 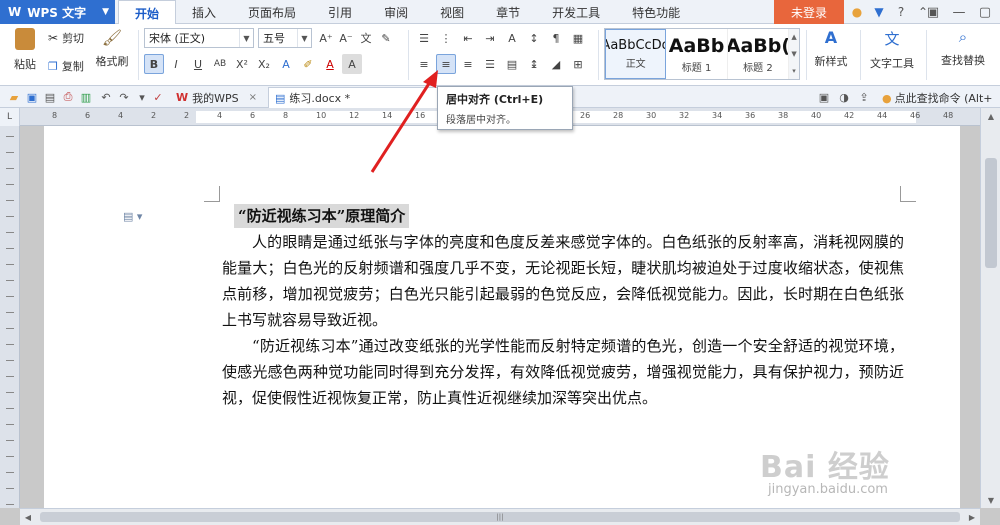 I want to click on superscript-button: X², so click(x=242, y=64).